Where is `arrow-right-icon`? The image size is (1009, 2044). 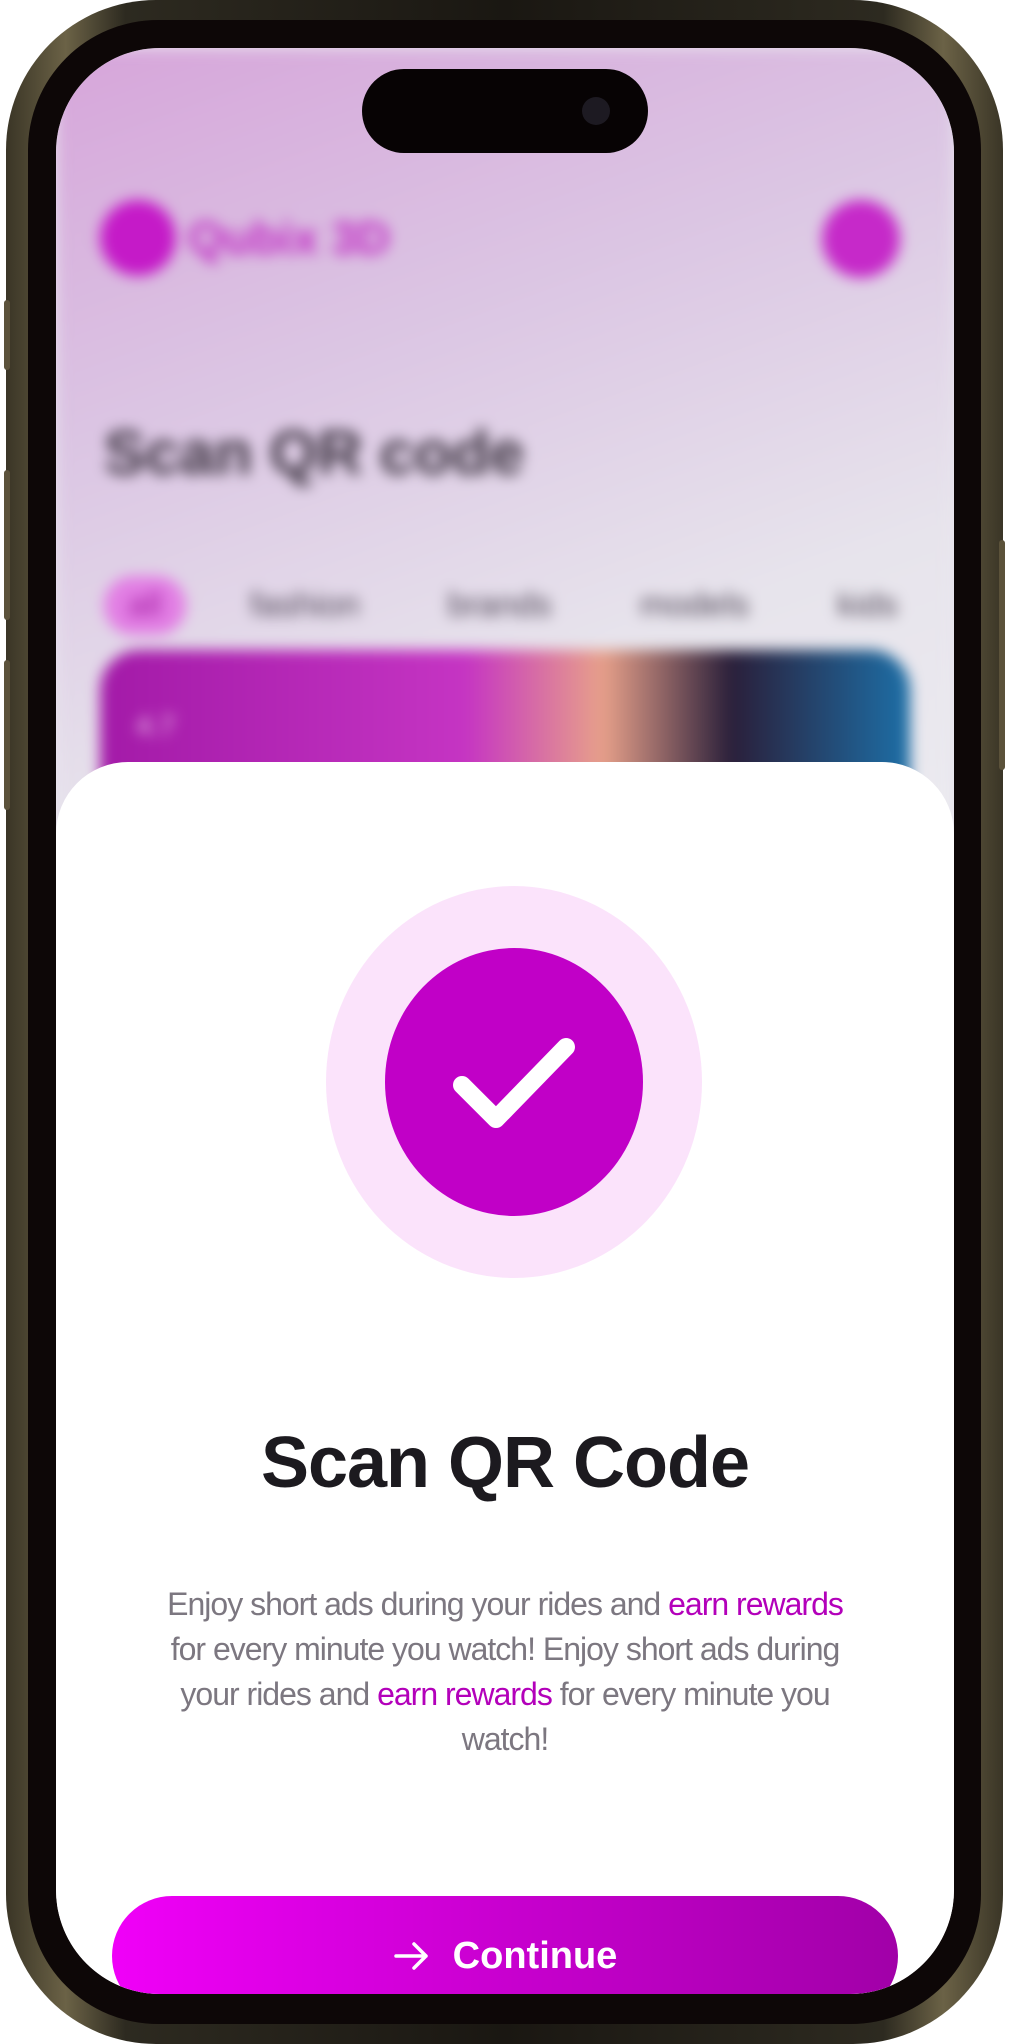 arrow-right-icon is located at coordinates (410, 1956).